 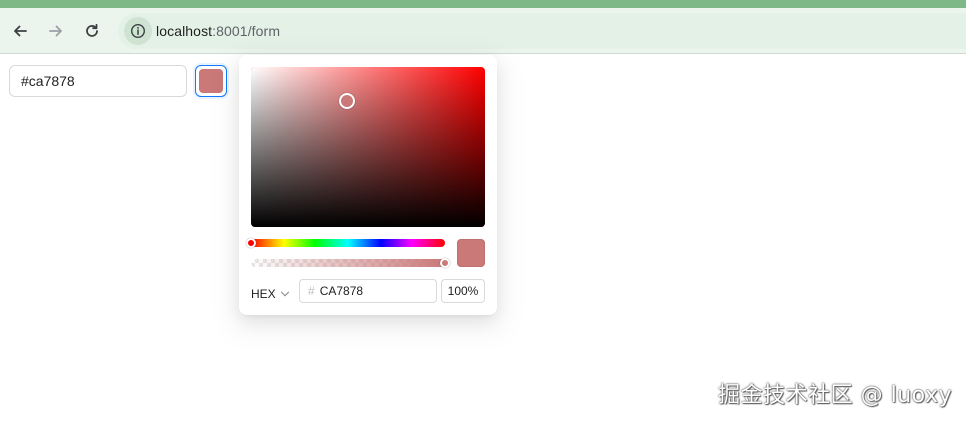 I want to click on reload-icon, so click(x=92, y=30).